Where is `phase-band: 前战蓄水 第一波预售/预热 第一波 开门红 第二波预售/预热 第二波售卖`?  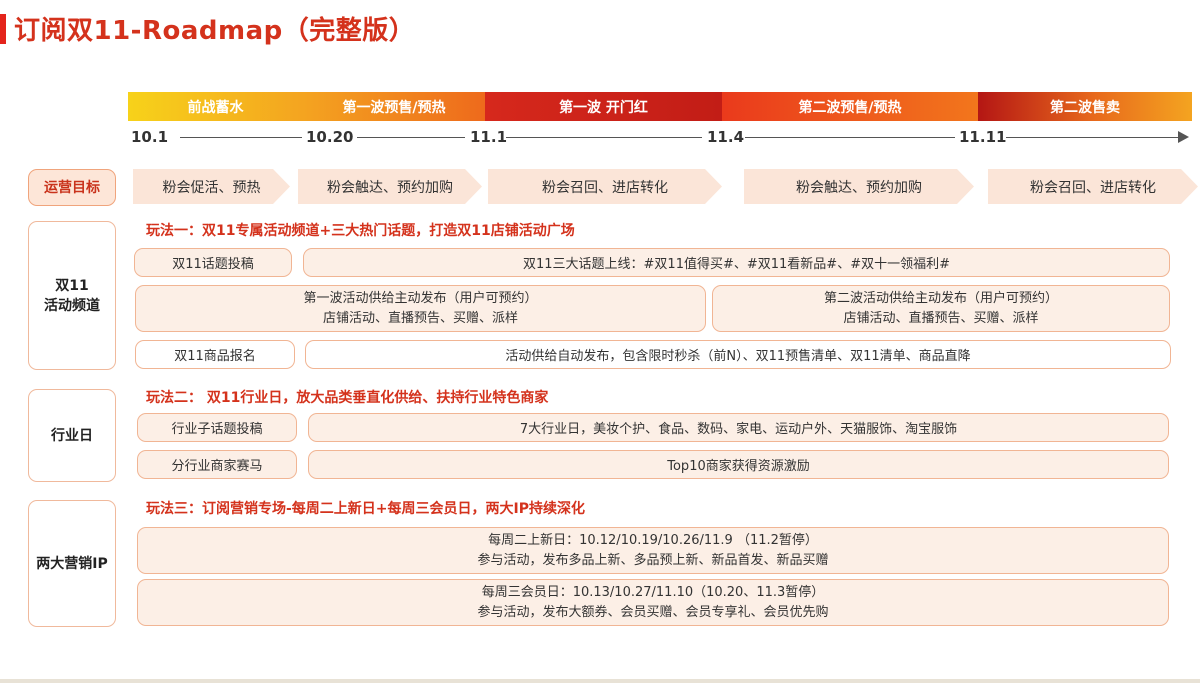
phase-band: 前战蓄水 第一波预售/预热 第一波 开门红 第二波预售/预热 第二波售卖 is located at coordinates (660, 106).